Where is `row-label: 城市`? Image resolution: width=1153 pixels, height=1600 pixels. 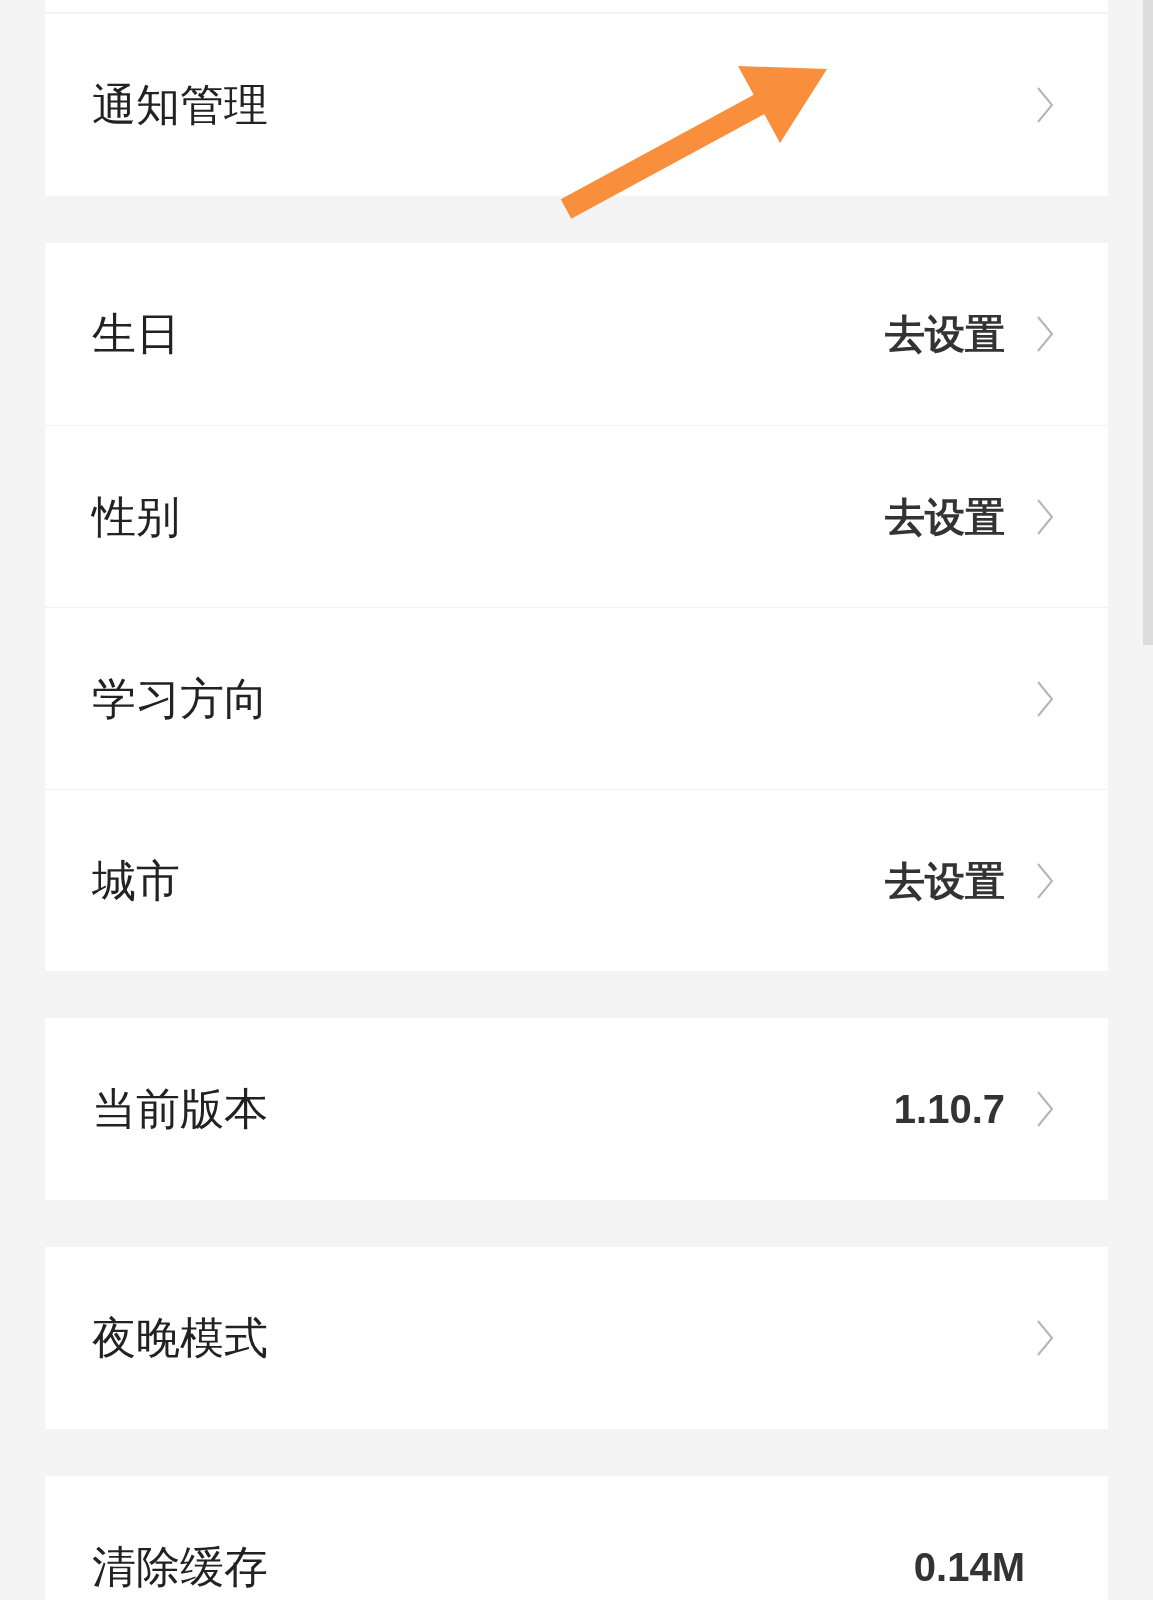
row-label: 城市 is located at coordinates (136, 880).